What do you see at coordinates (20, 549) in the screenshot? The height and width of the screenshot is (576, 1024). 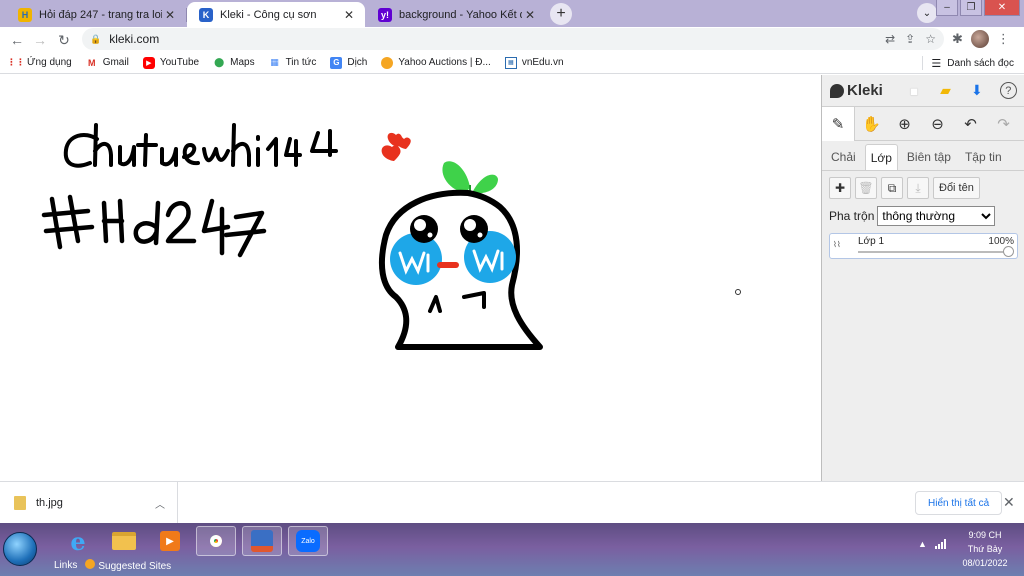 I see `start-button` at bounding box center [20, 549].